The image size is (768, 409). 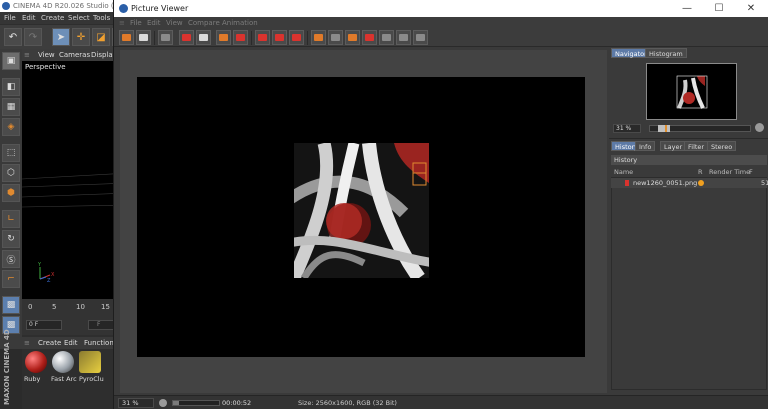 What do you see at coordinates (11, 127) in the screenshot?
I see `workplane-icon: ◈` at bounding box center [11, 127].